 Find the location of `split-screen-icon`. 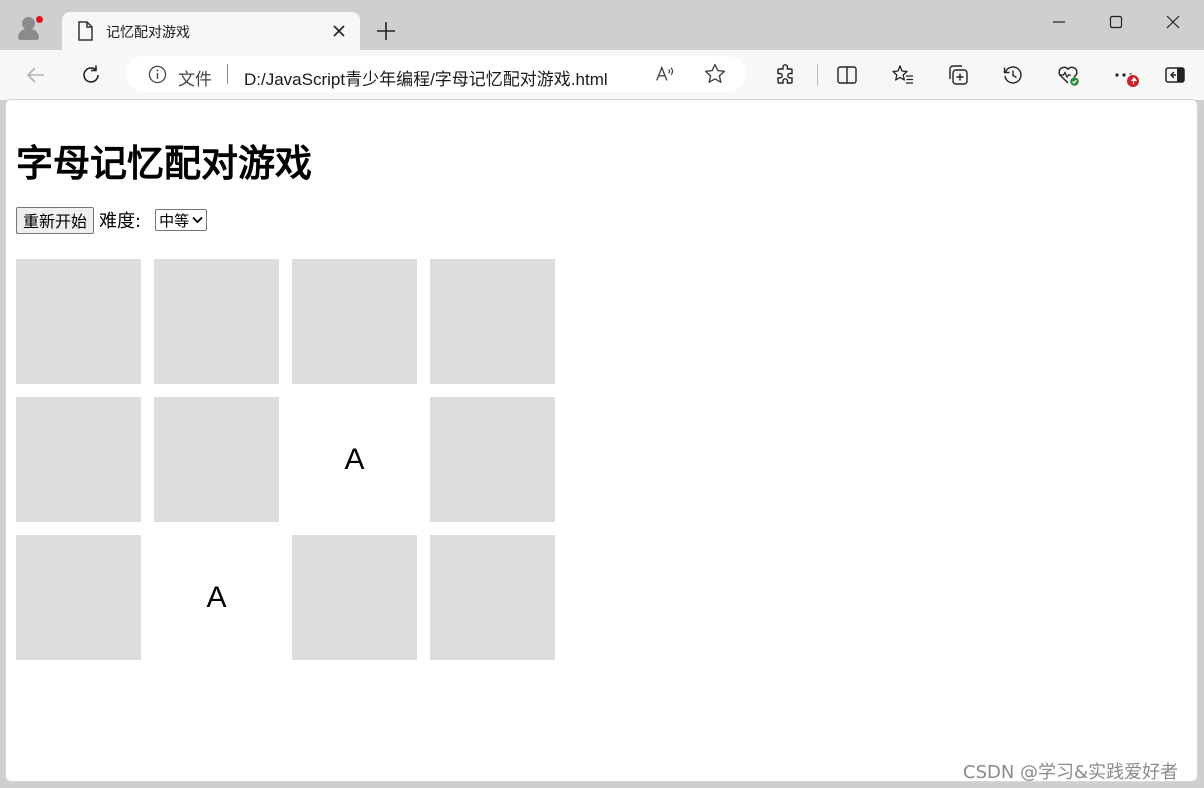

split-screen-icon is located at coordinates (847, 75).